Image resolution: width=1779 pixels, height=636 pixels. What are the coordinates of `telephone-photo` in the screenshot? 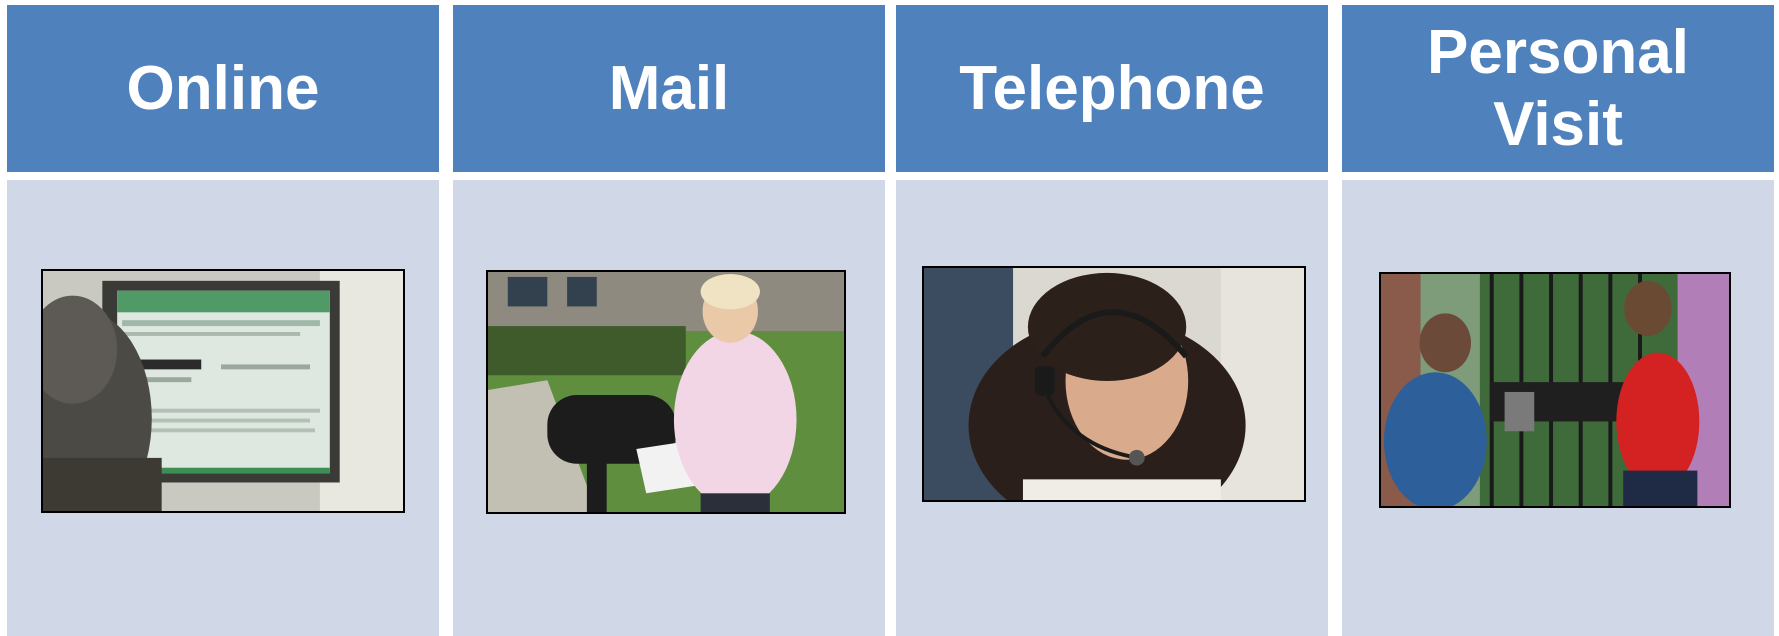 It's located at (1114, 384).